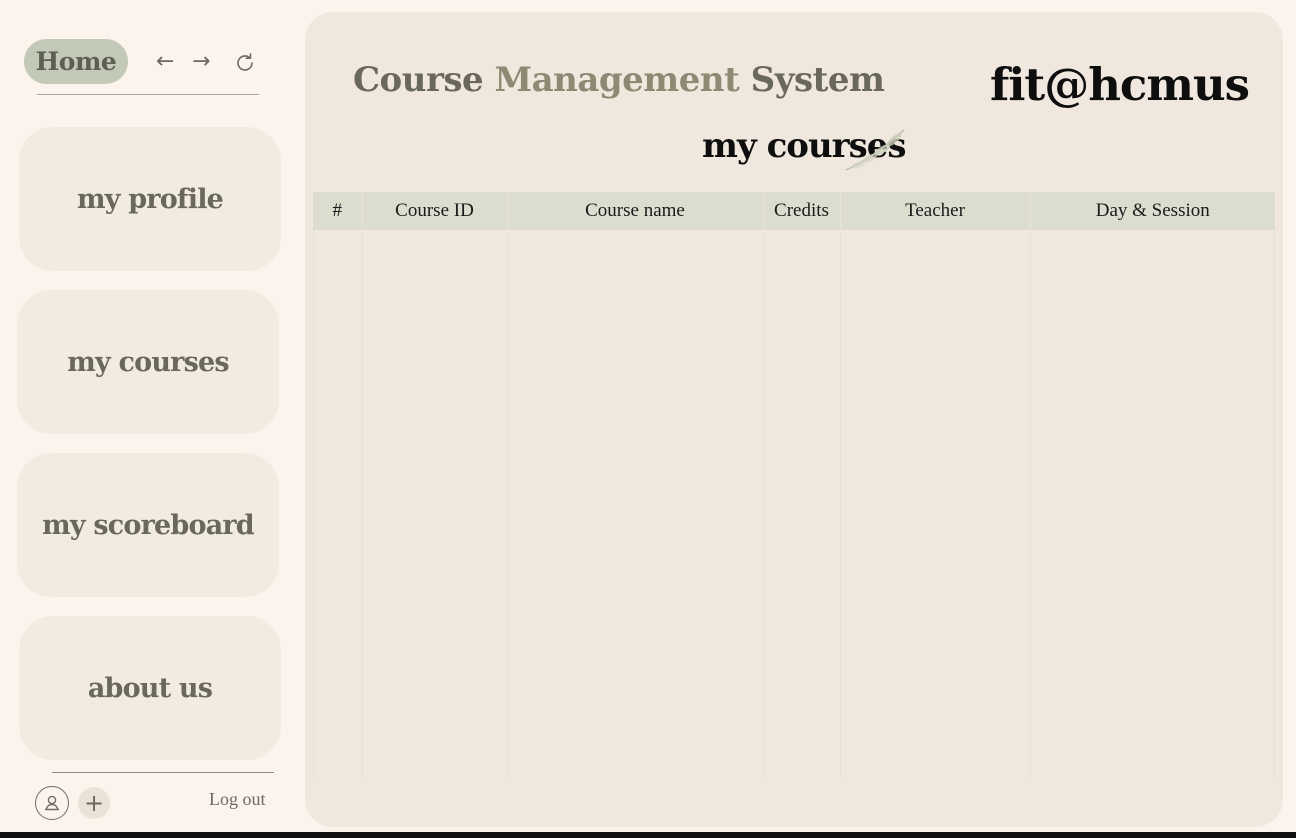 The image size is (1296, 838). What do you see at coordinates (875, 150) in the screenshot?
I see `leaf-icon` at bounding box center [875, 150].